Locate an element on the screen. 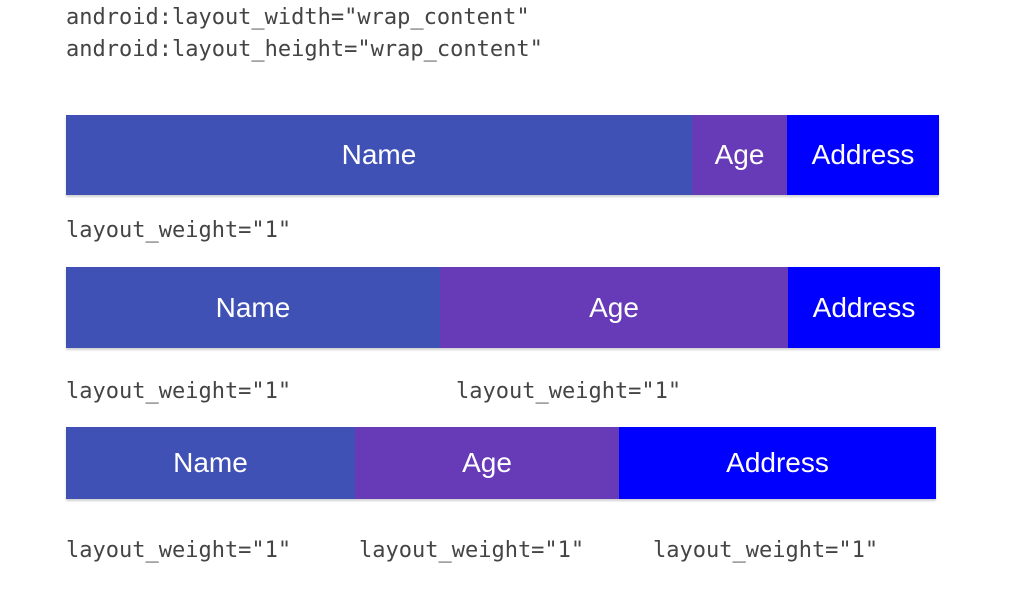 Image resolution: width=1016 pixels, height=612 pixels. linear-layout-weight-name: Name Age Address is located at coordinates (503, 307).